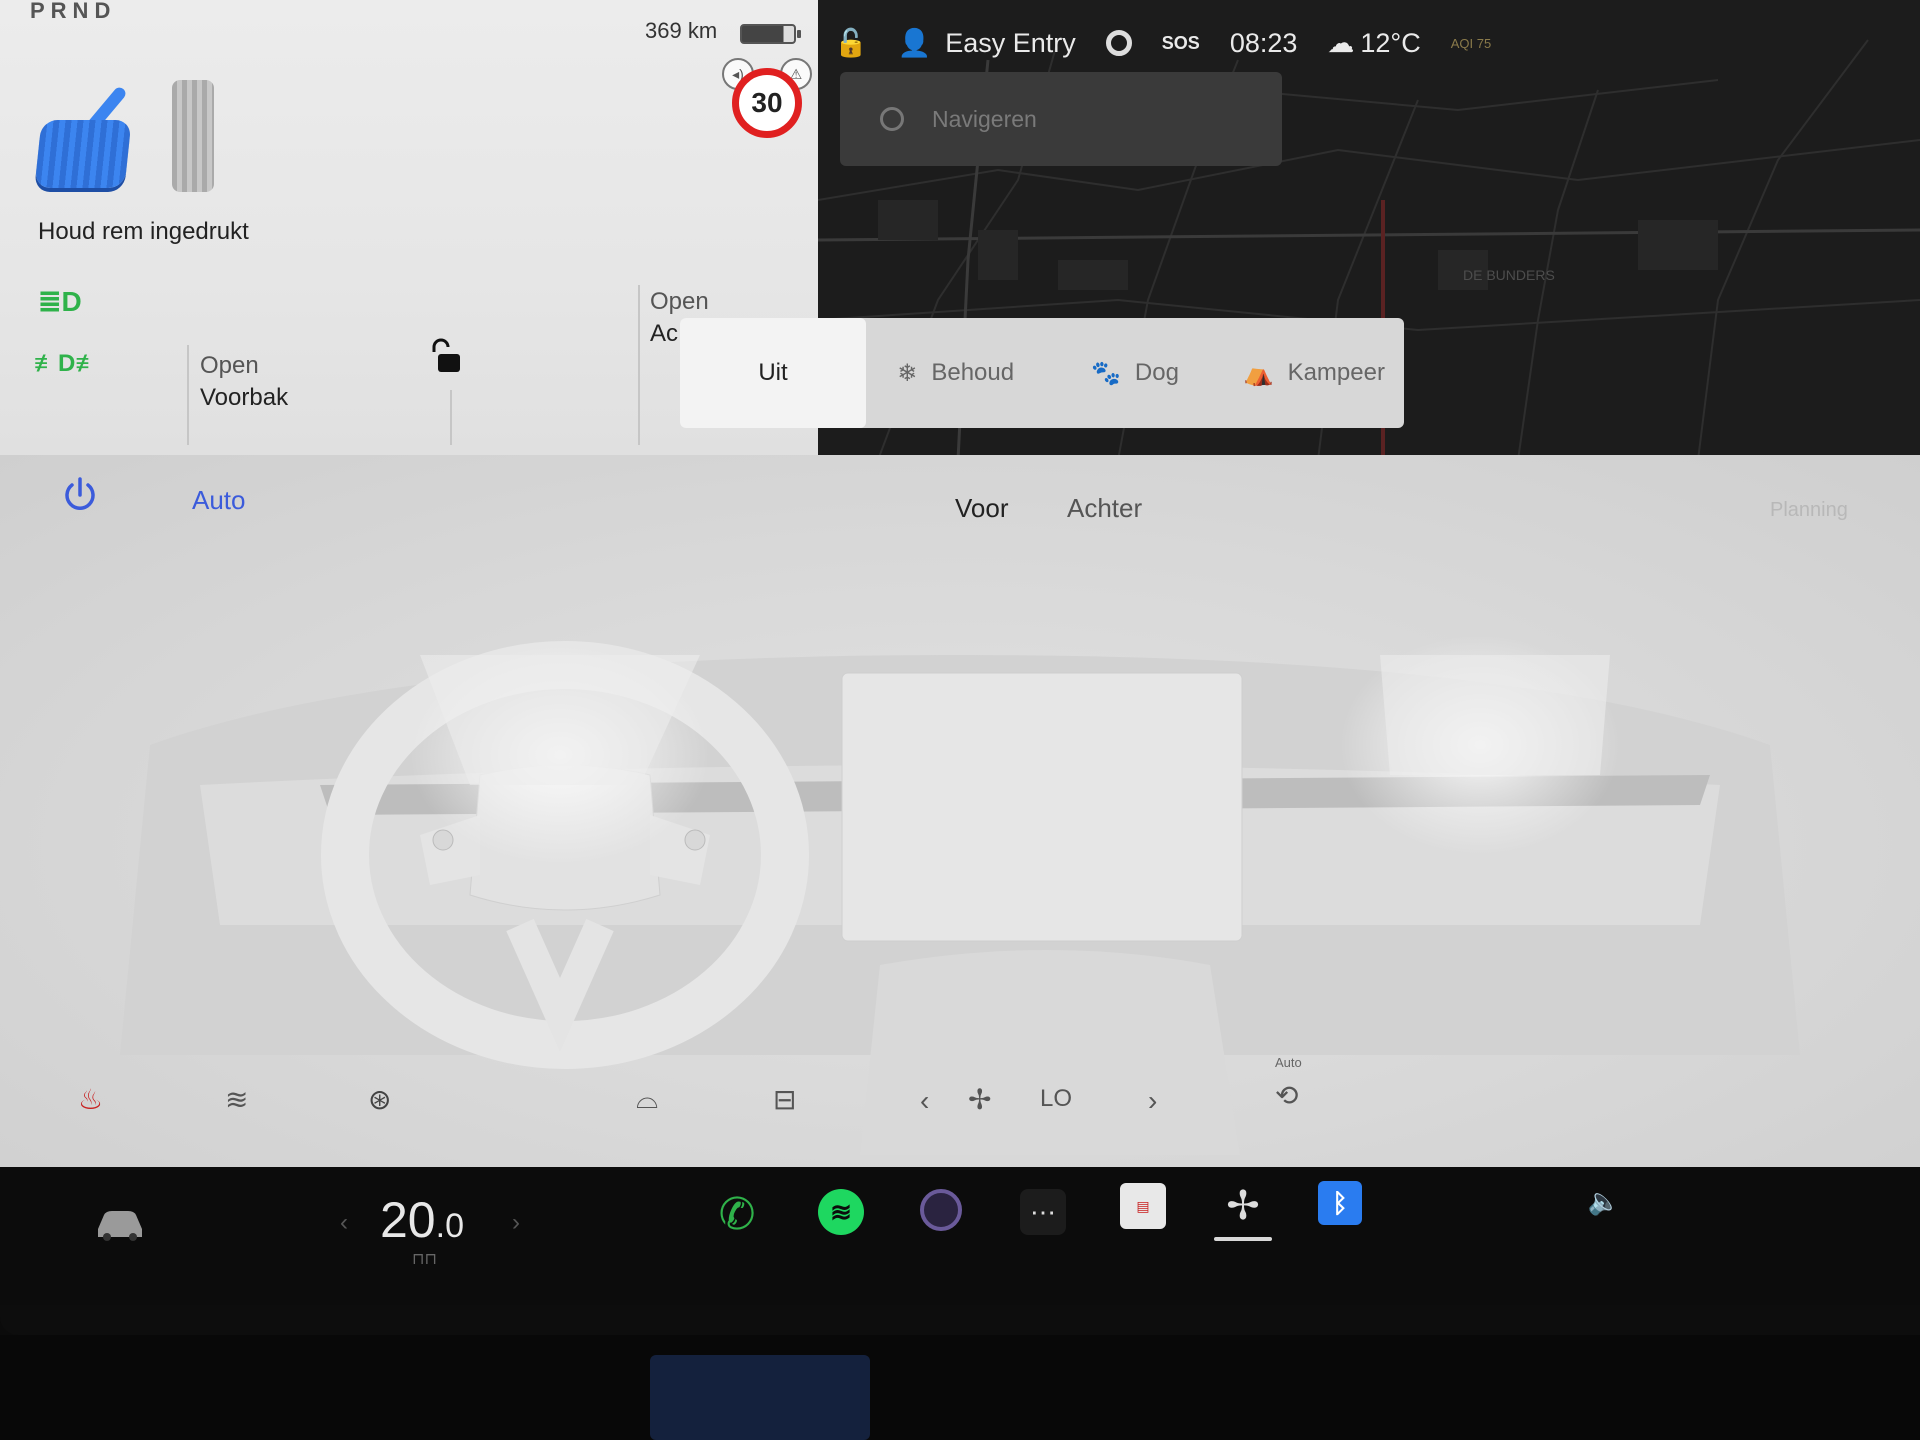  What do you see at coordinates (984, 118) in the screenshot?
I see `search-placeholder: Navigeren` at bounding box center [984, 118].